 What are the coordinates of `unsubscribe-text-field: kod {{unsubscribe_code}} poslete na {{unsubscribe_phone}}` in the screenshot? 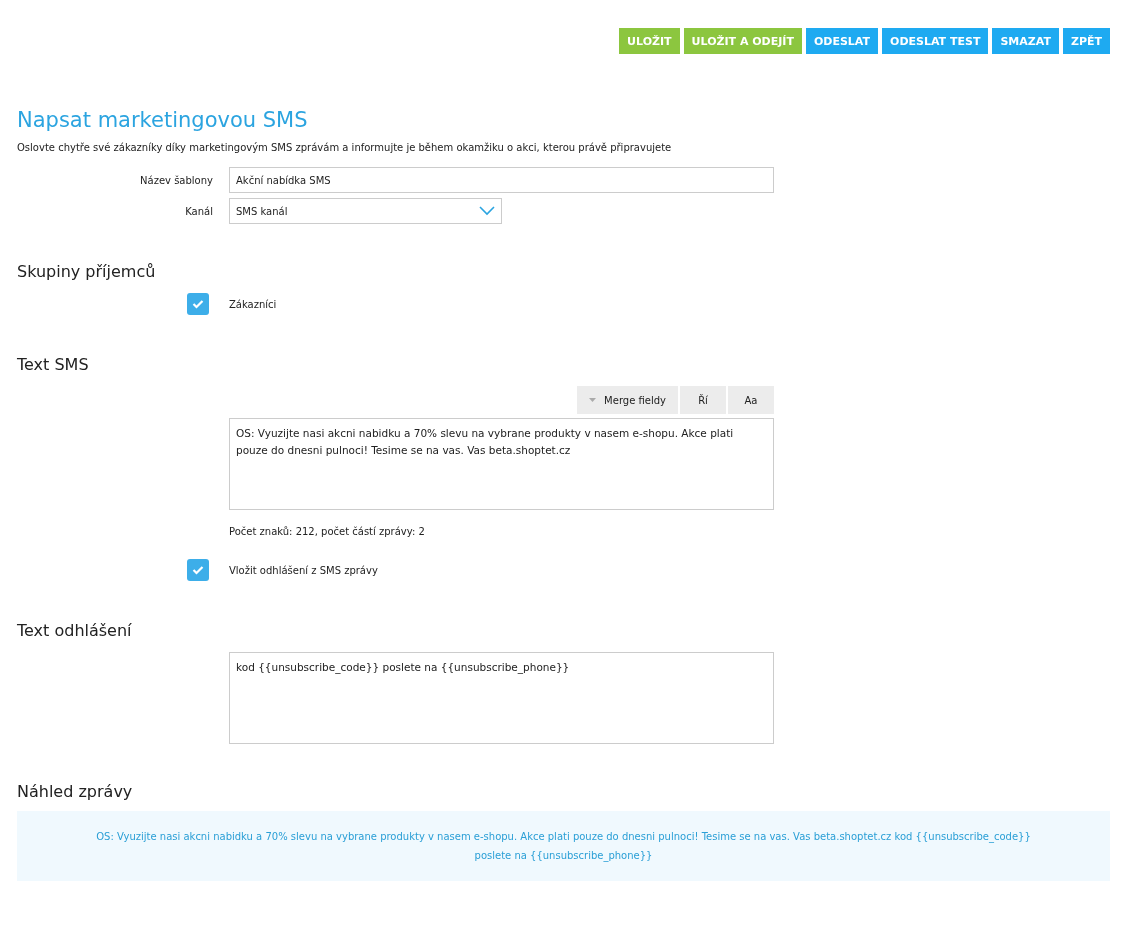 It's located at (501, 698).